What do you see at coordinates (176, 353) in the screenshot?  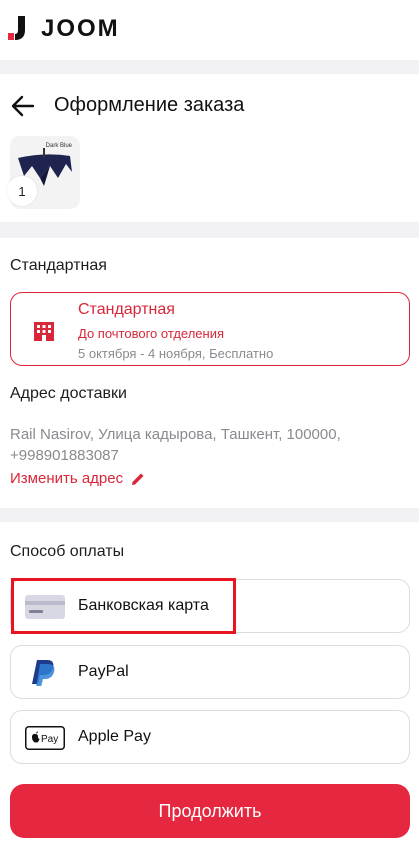 I see `shipping-option-dates: 5 октября - 4 ноября, Бесплатно` at bounding box center [176, 353].